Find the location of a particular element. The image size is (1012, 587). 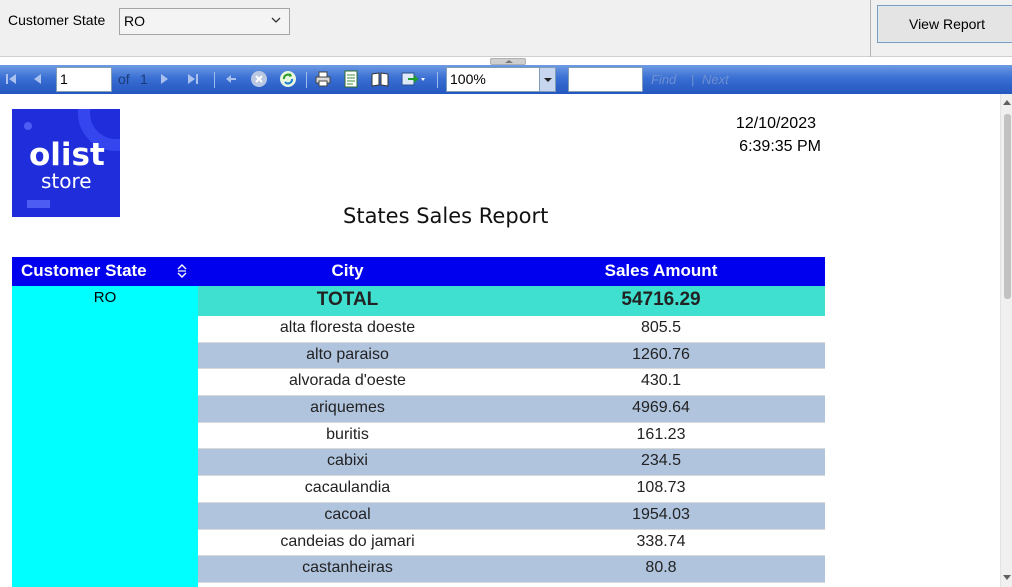

customer-state-label: Customer State is located at coordinates (57, 20).